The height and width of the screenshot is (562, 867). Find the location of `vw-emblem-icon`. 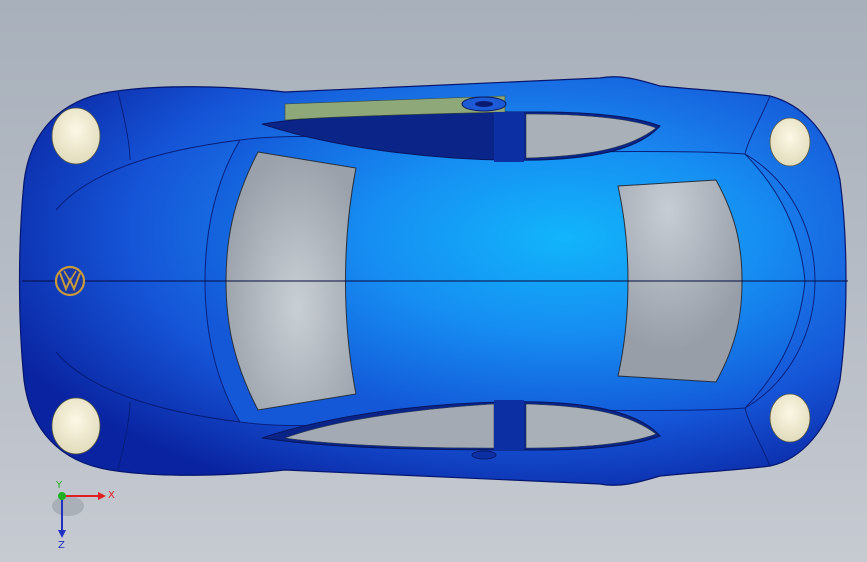

vw-emblem-icon is located at coordinates (70, 281).